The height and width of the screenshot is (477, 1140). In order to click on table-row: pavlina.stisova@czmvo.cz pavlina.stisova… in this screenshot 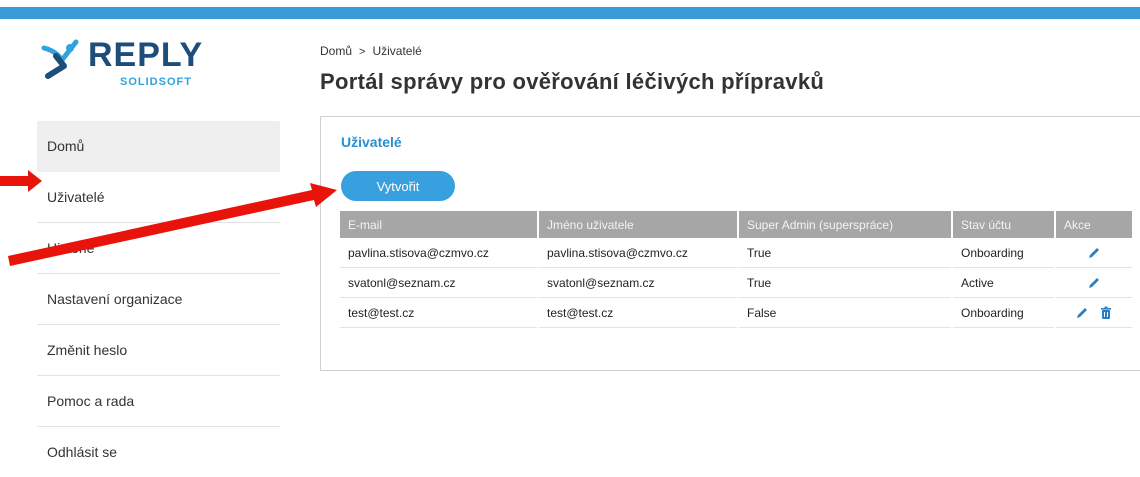, I will do `click(737, 253)`.